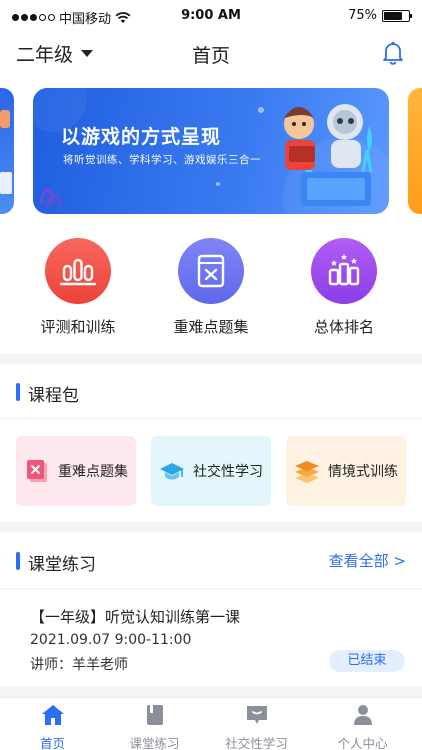 Image resolution: width=422 pixels, height=750 pixels. What do you see at coordinates (211, 327) in the screenshot?
I see `feature-label: 重难点题集` at bounding box center [211, 327].